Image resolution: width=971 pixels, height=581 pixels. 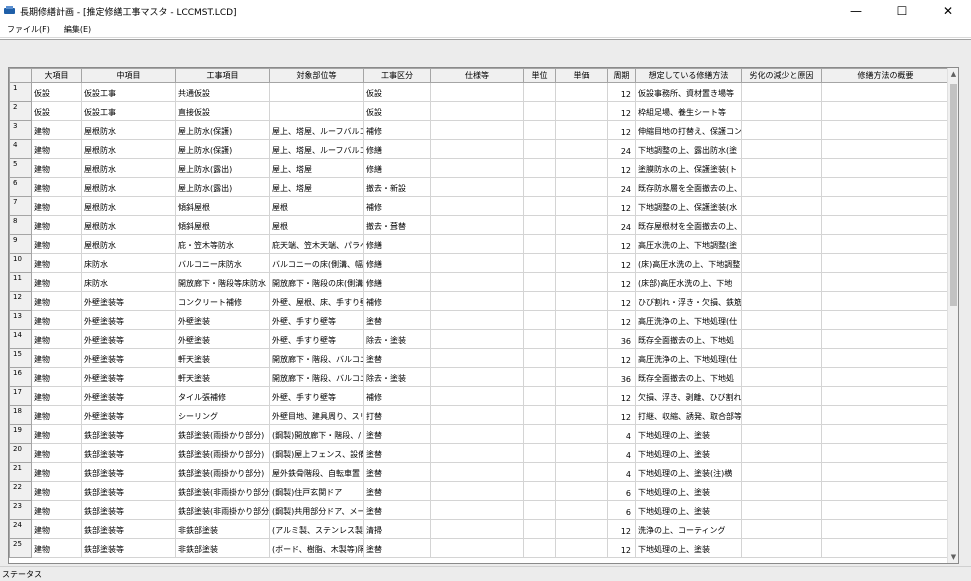 What do you see at coordinates (688, 263) in the screenshot?
I see `table-cell: (床)高圧水洗の上、下地調整` at bounding box center [688, 263].